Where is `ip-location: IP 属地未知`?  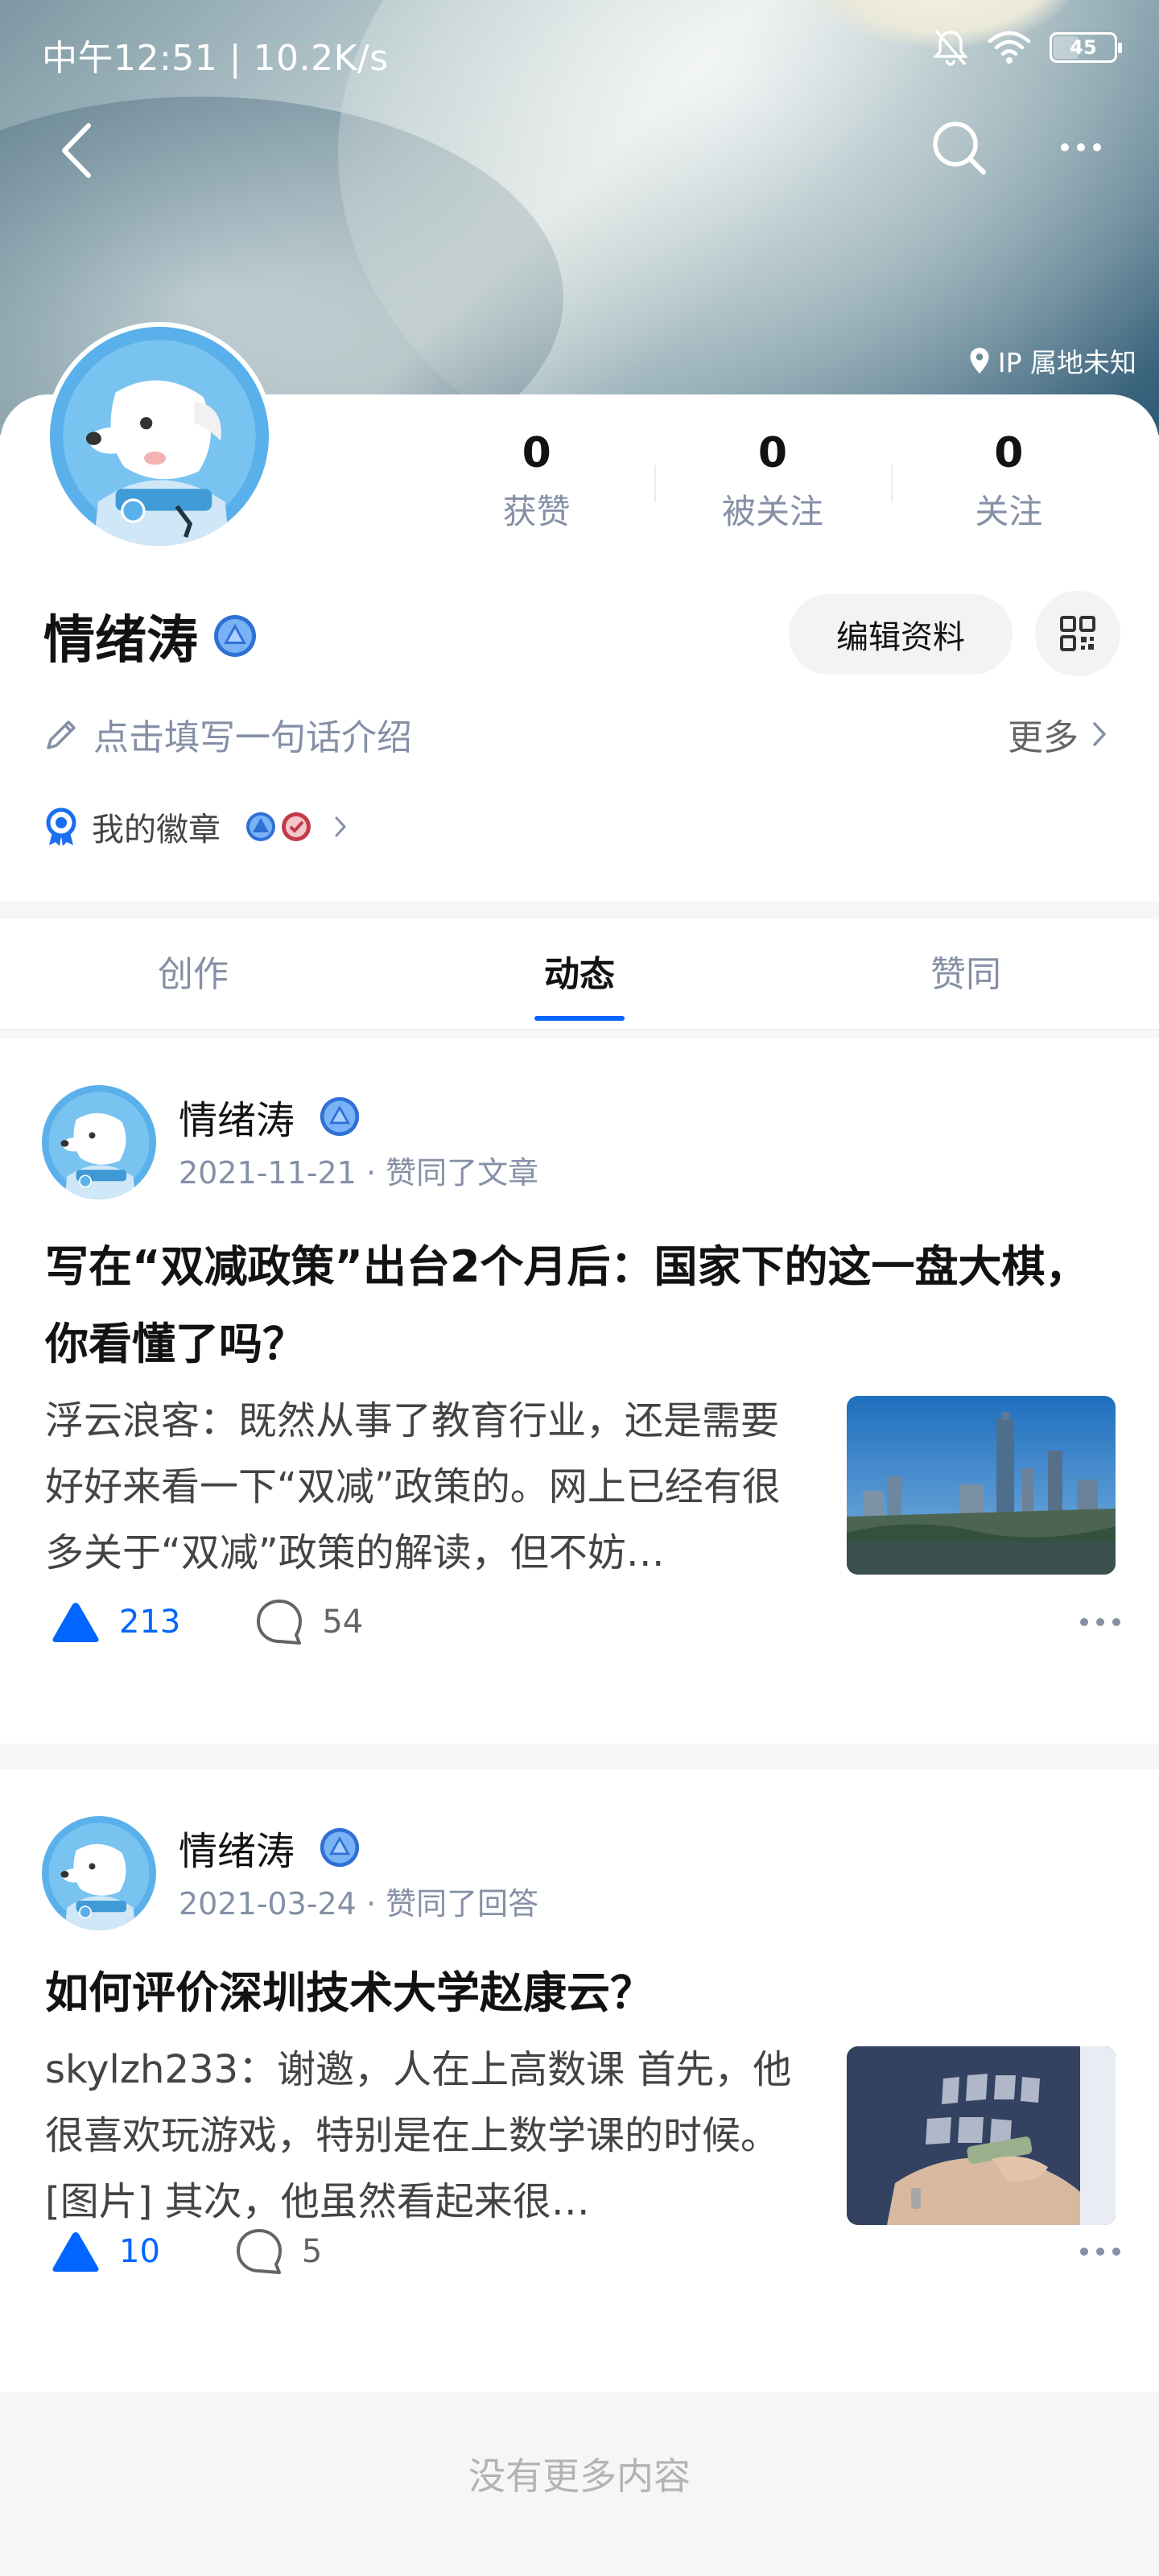
ip-location: IP 属地未知 is located at coordinates (1052, 360).